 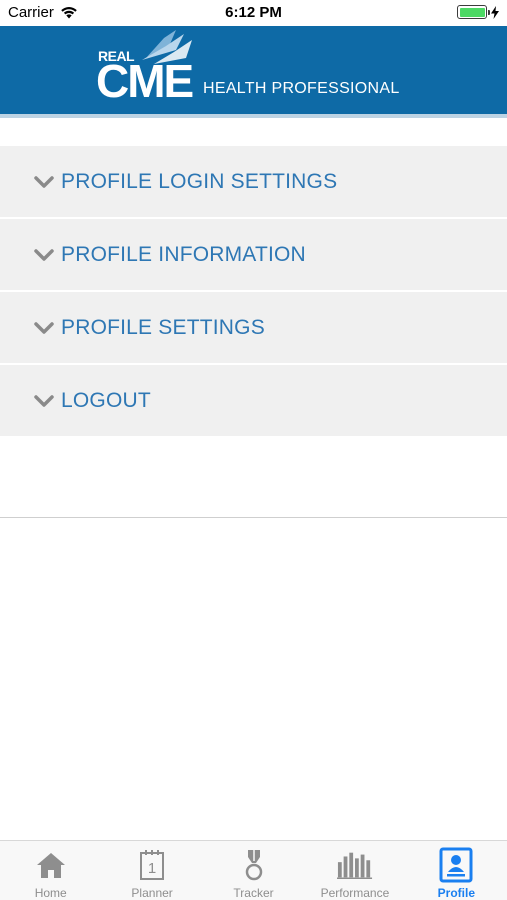 I want to click on logo-cme-text: CME, so click(x=145, y=81).